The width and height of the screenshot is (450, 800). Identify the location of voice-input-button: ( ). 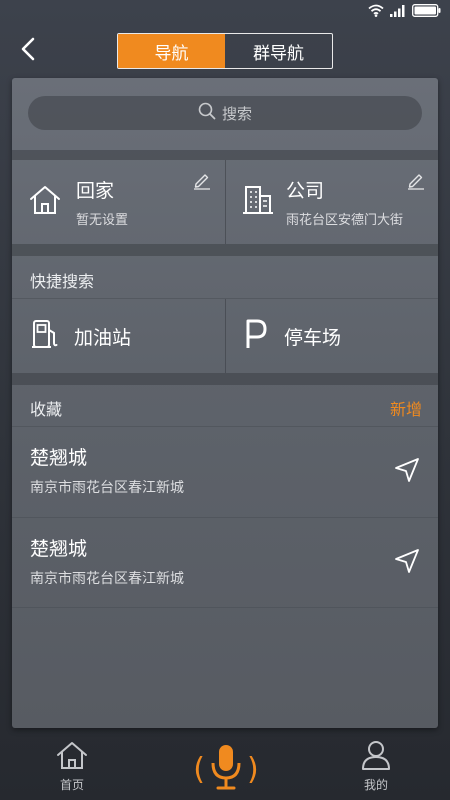
(226, 769).